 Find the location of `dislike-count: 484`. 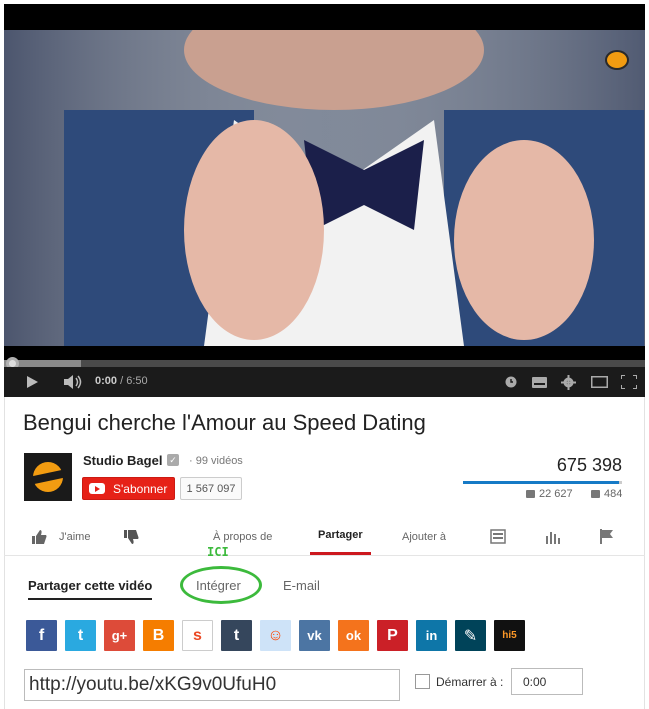

dislike-count: 484 is located at coordinates (613, 494).